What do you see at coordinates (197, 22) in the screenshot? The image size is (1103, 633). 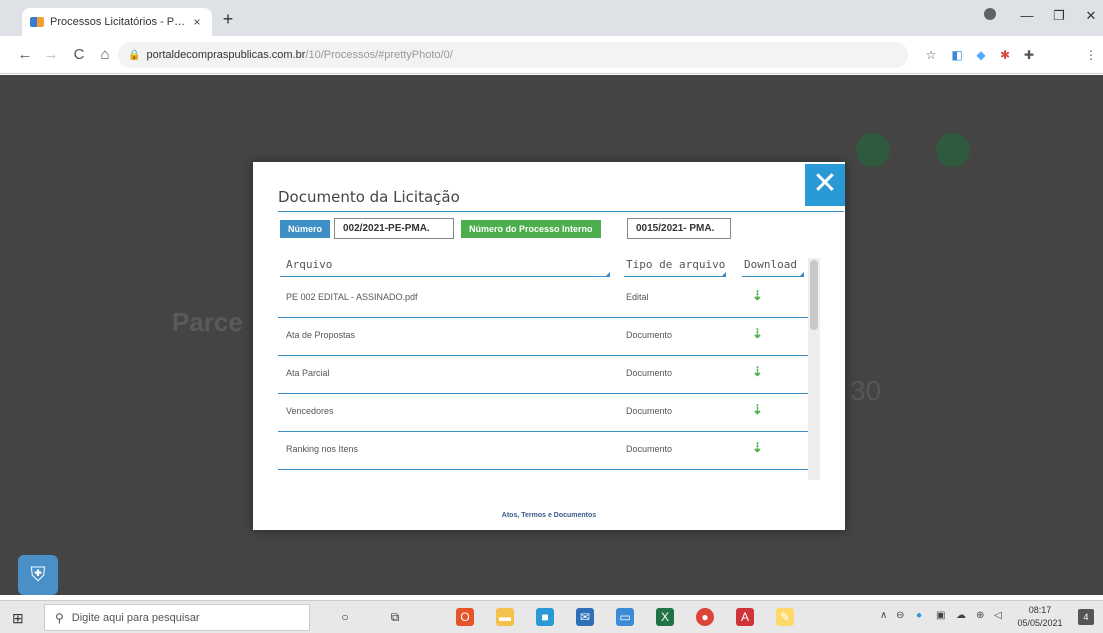 I see `tab-close-icon: ×` at bounding box center [197, 22].